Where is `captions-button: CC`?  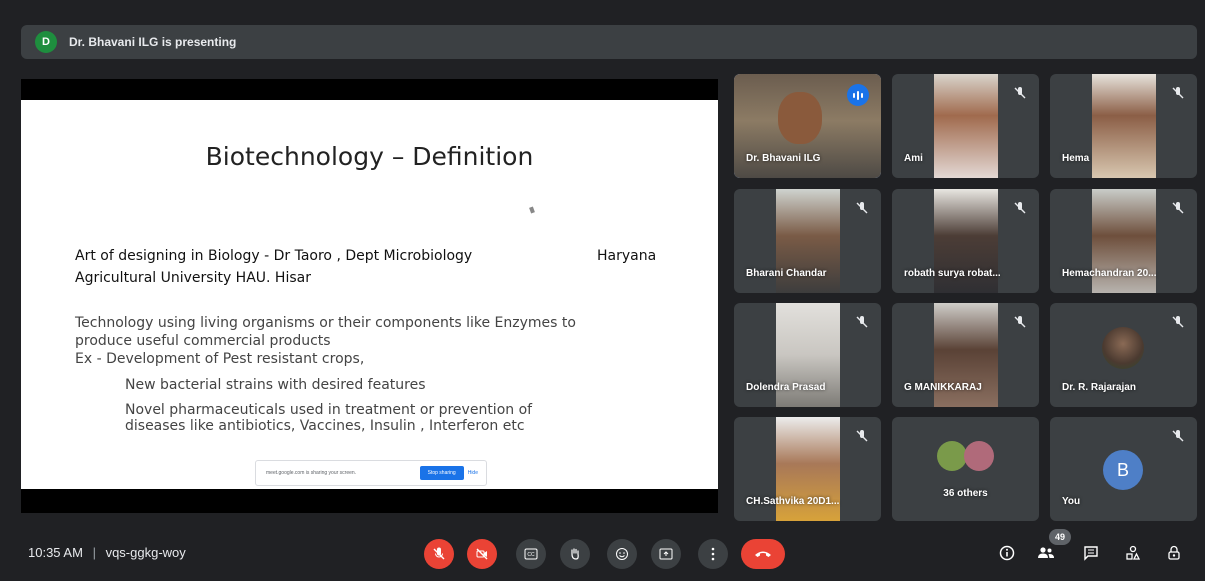 captions-button: CC is located at coordinates (531, 554).